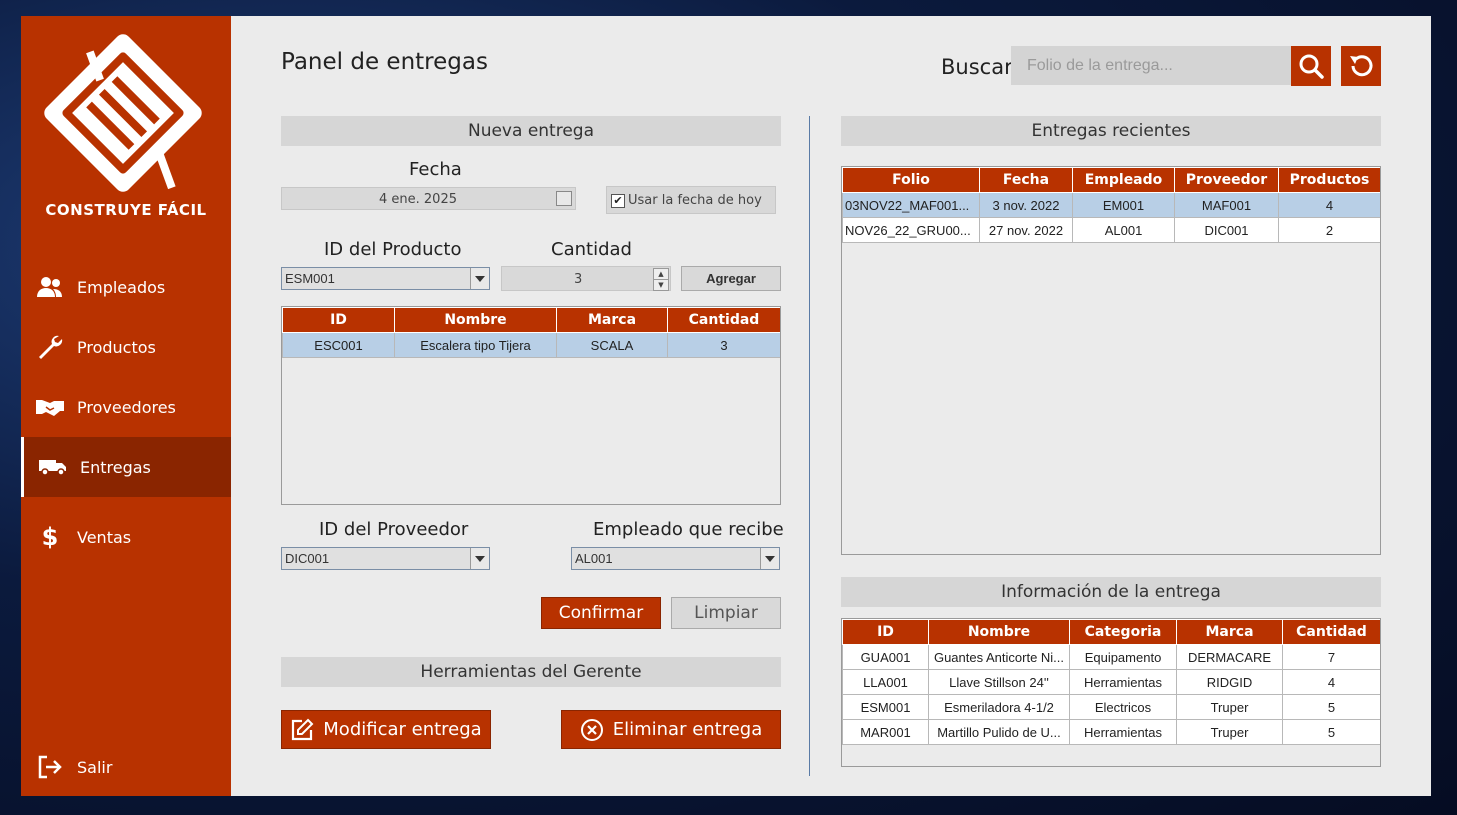  Describe the element at coordinates (726, 613) in the screenshot. I see `limpiar-button: Limpiar` at that location.